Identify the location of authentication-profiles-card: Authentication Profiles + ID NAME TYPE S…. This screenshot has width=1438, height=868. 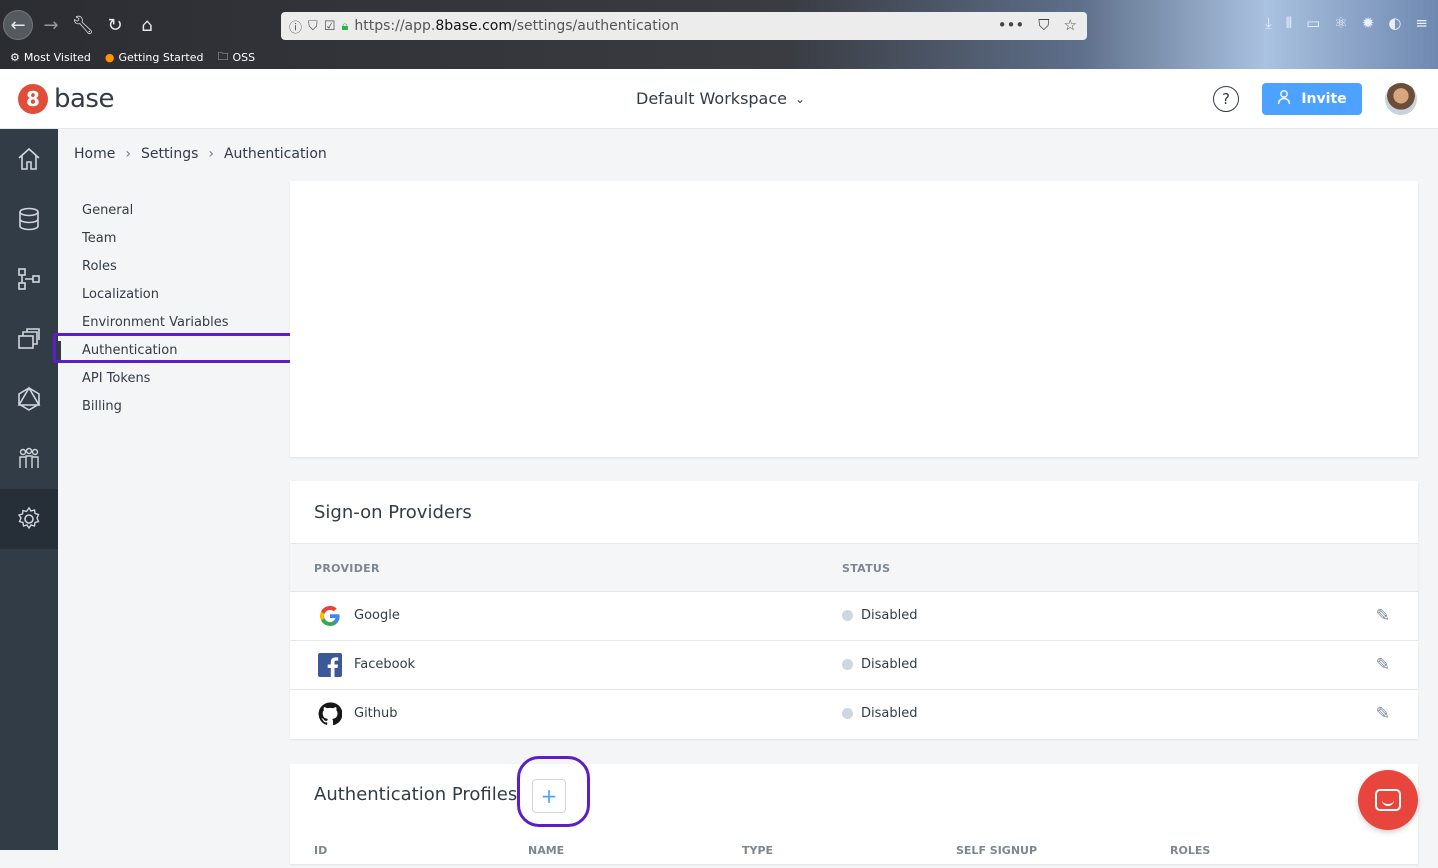
(854, 814).